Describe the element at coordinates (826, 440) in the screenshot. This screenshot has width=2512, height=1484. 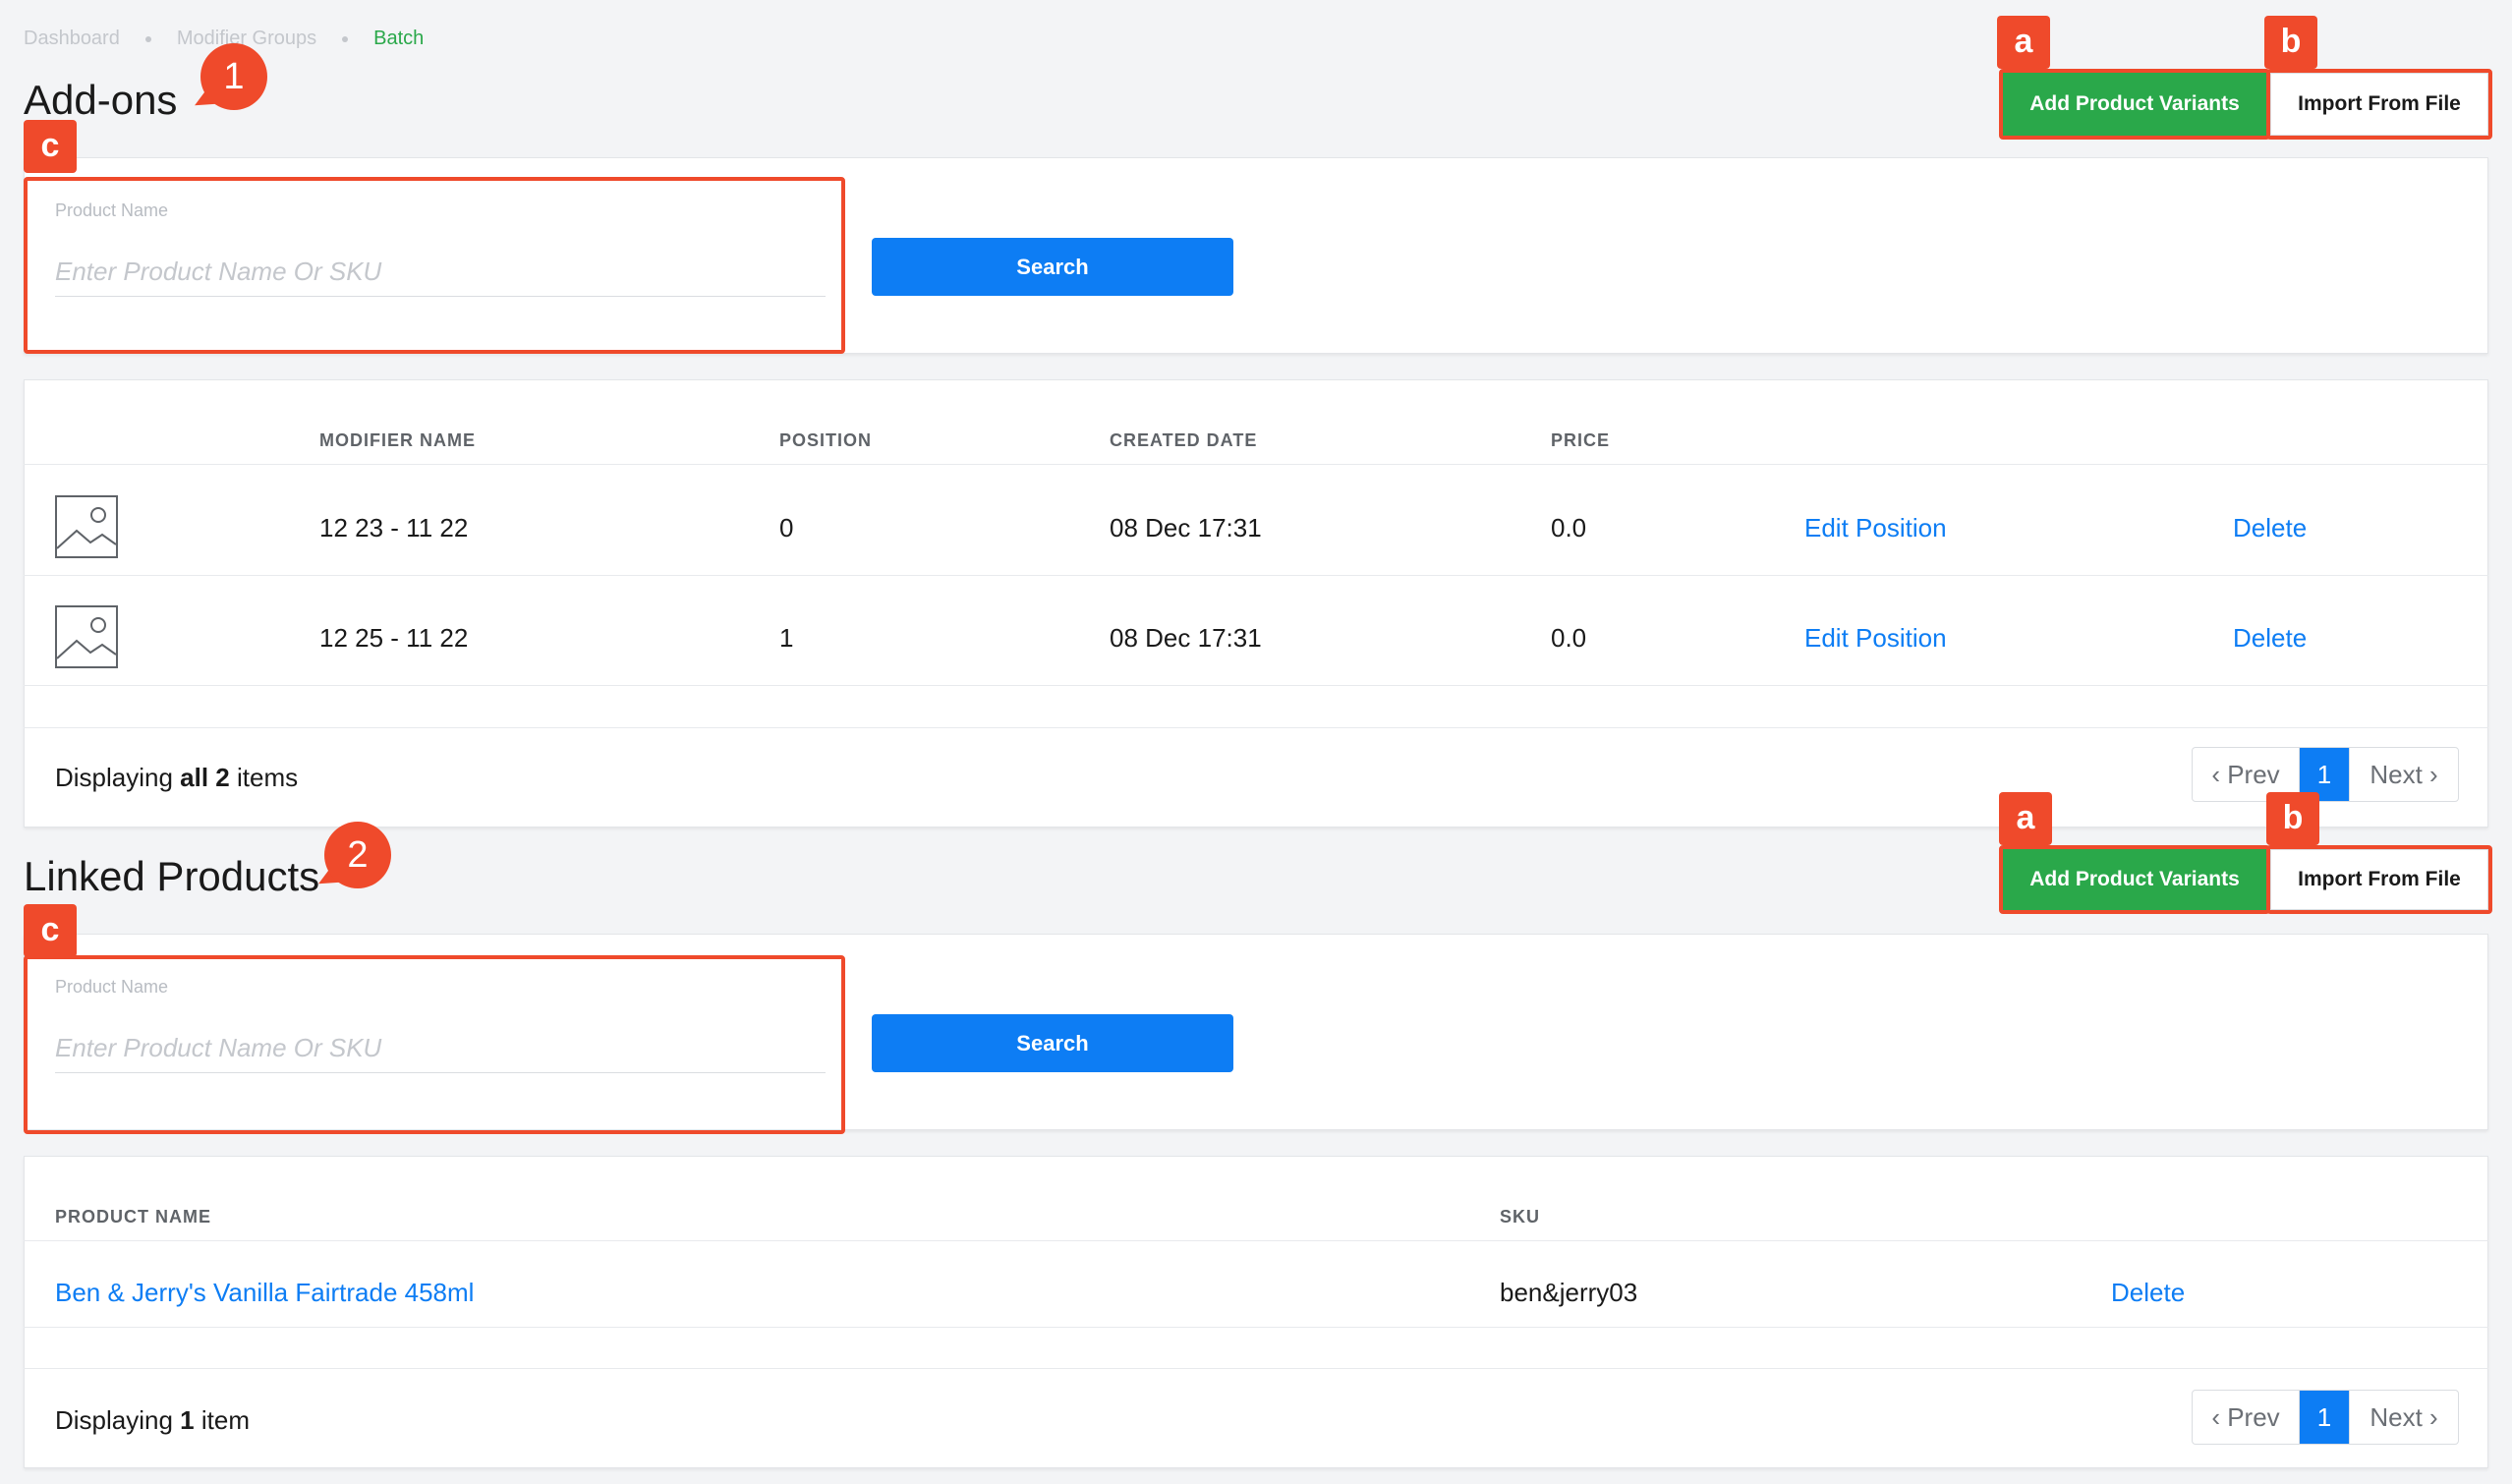
I see `column-header-position: POSITION` at that location.